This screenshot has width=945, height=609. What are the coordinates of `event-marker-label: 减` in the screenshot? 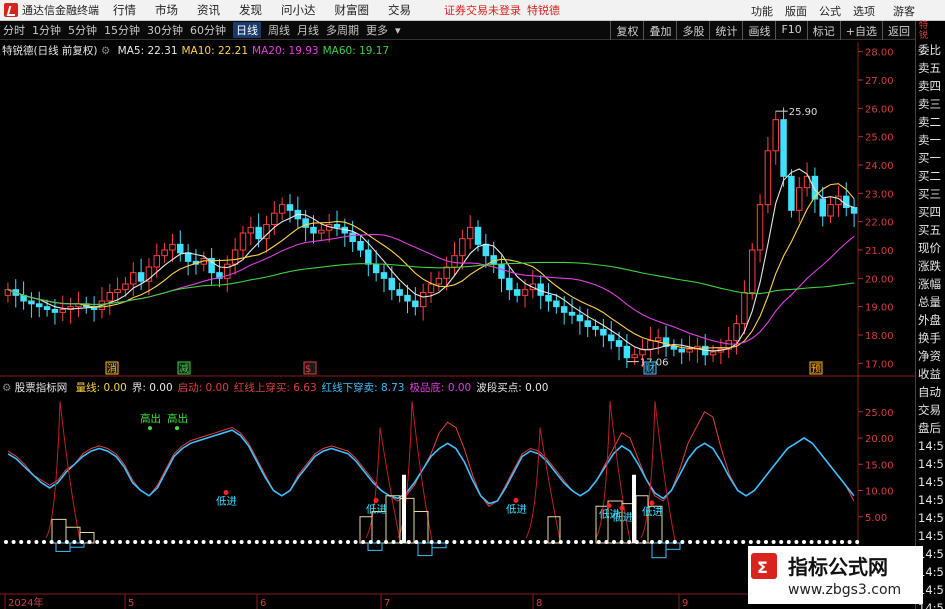 It's located at (184, 369).